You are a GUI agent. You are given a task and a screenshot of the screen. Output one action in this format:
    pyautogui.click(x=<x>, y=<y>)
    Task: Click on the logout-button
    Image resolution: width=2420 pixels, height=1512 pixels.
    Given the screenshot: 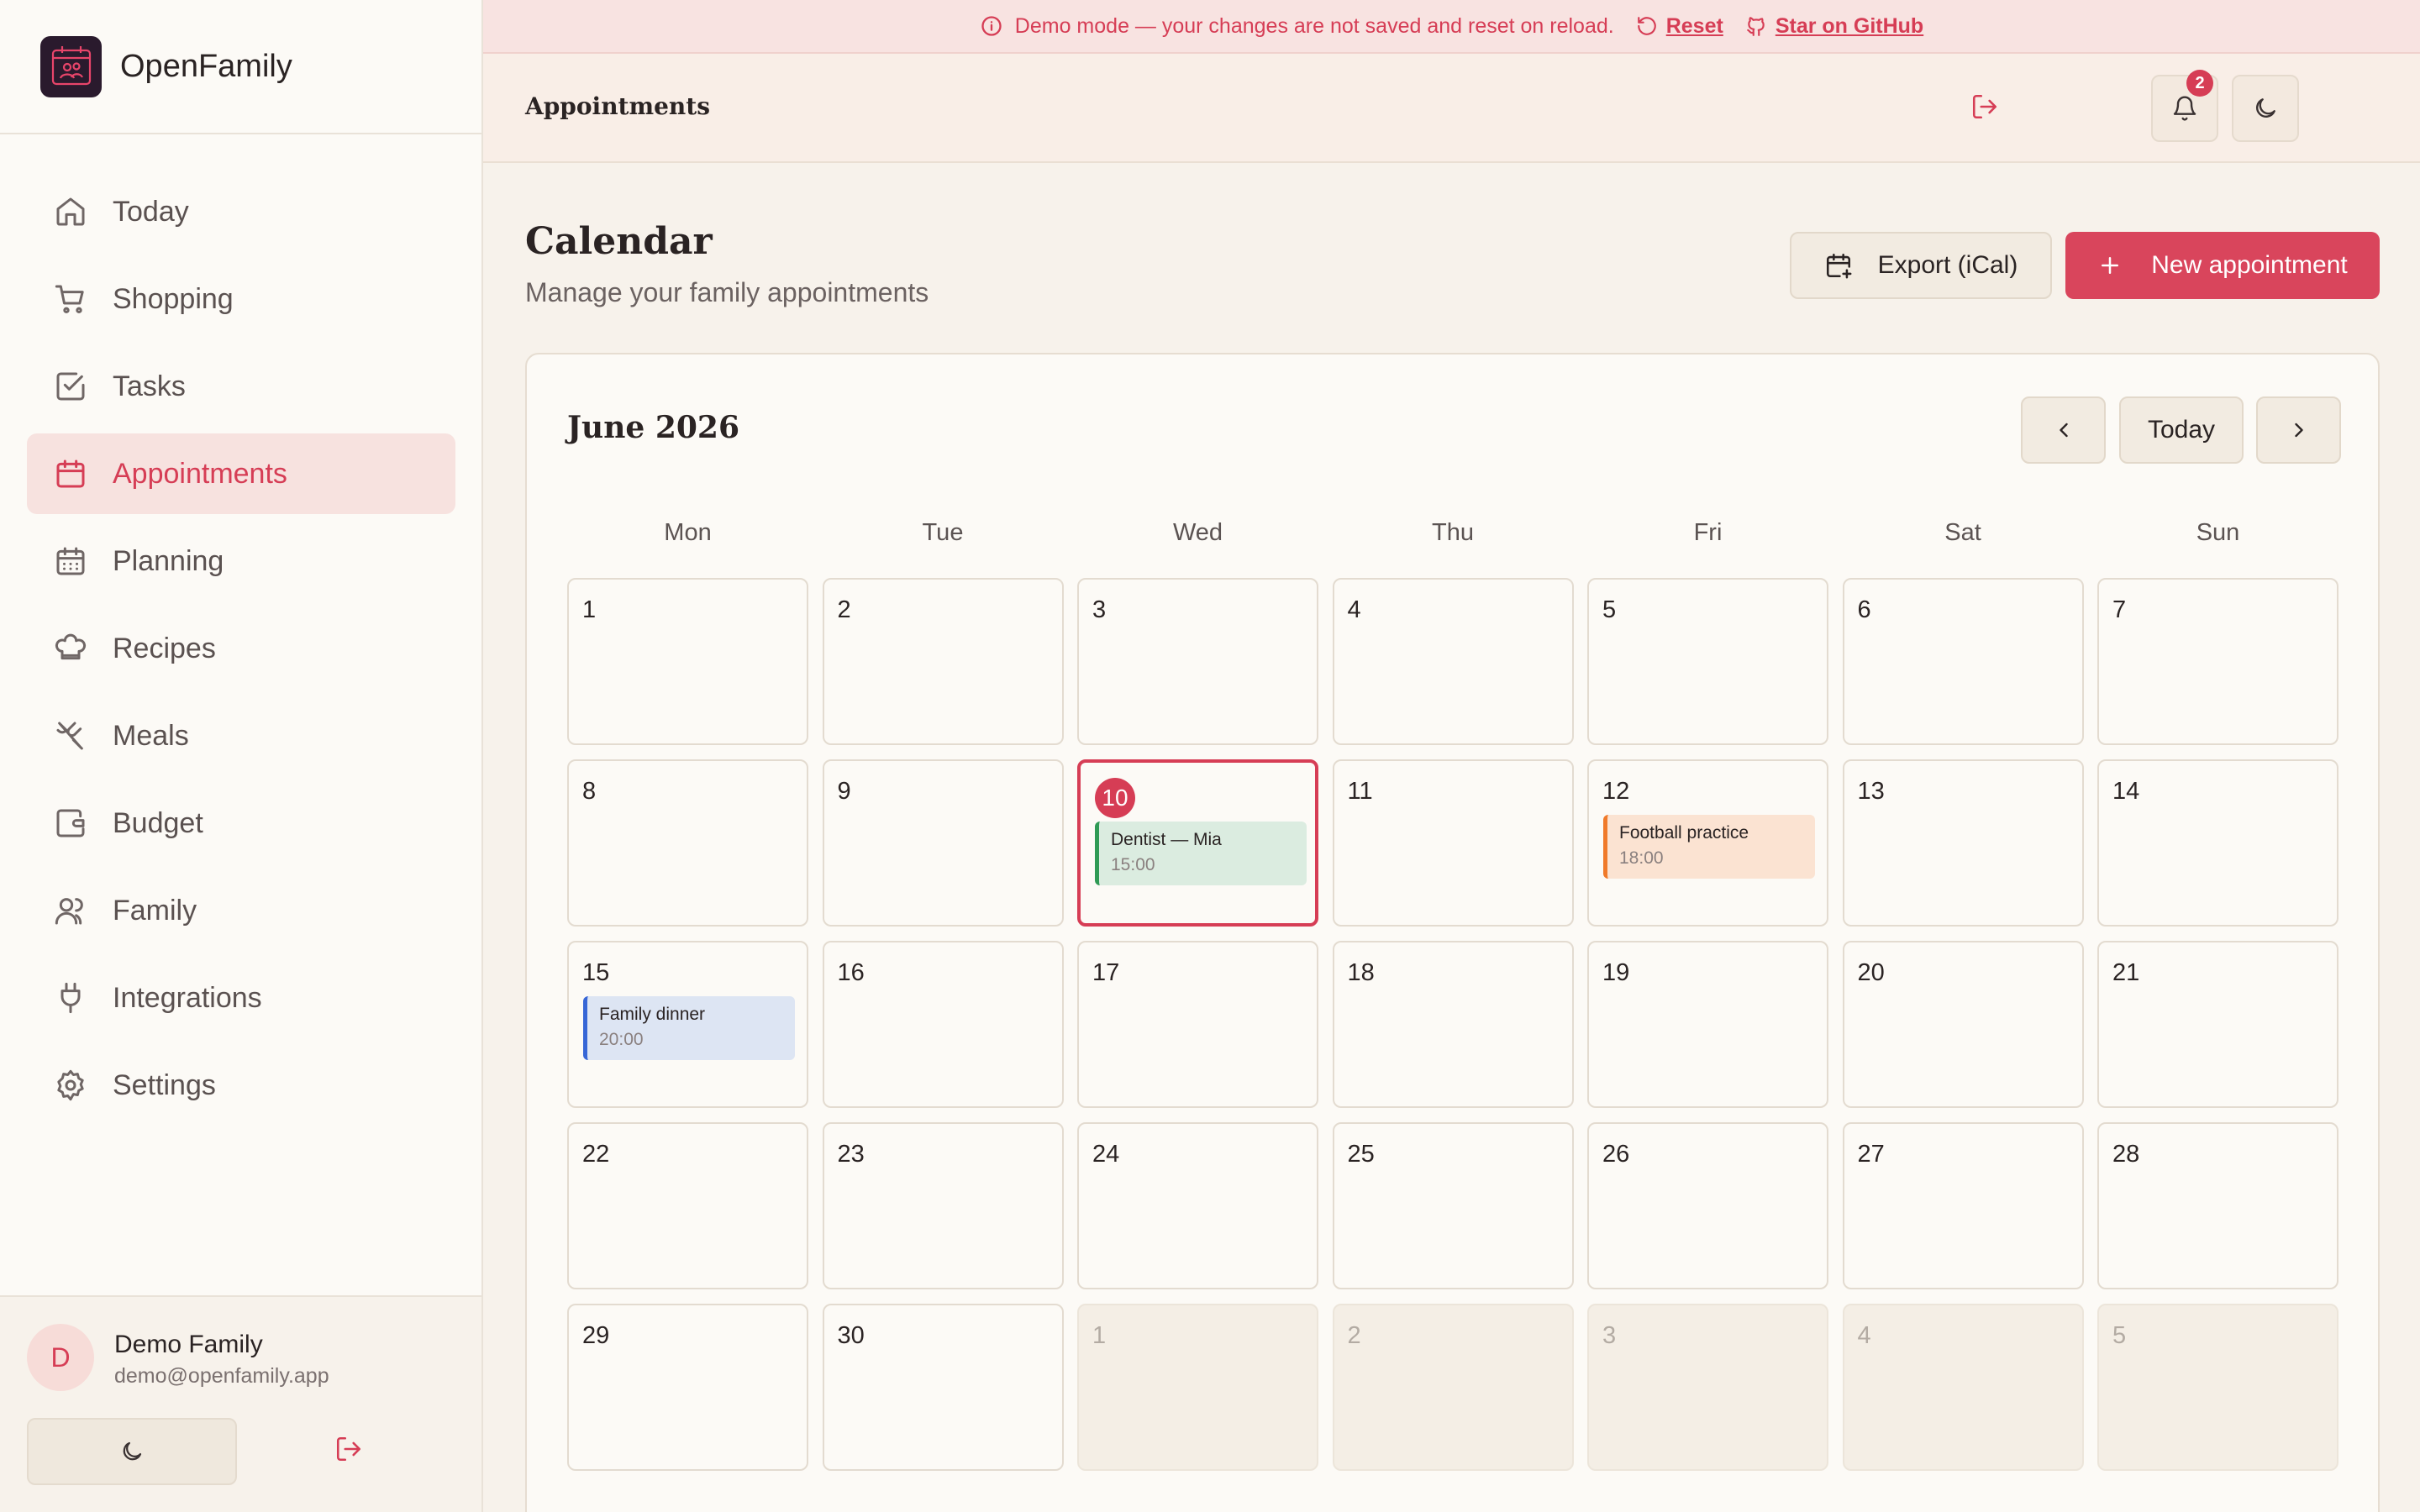 What is the action you would take?
    pyautogui.click(x=348, y=1449)
    